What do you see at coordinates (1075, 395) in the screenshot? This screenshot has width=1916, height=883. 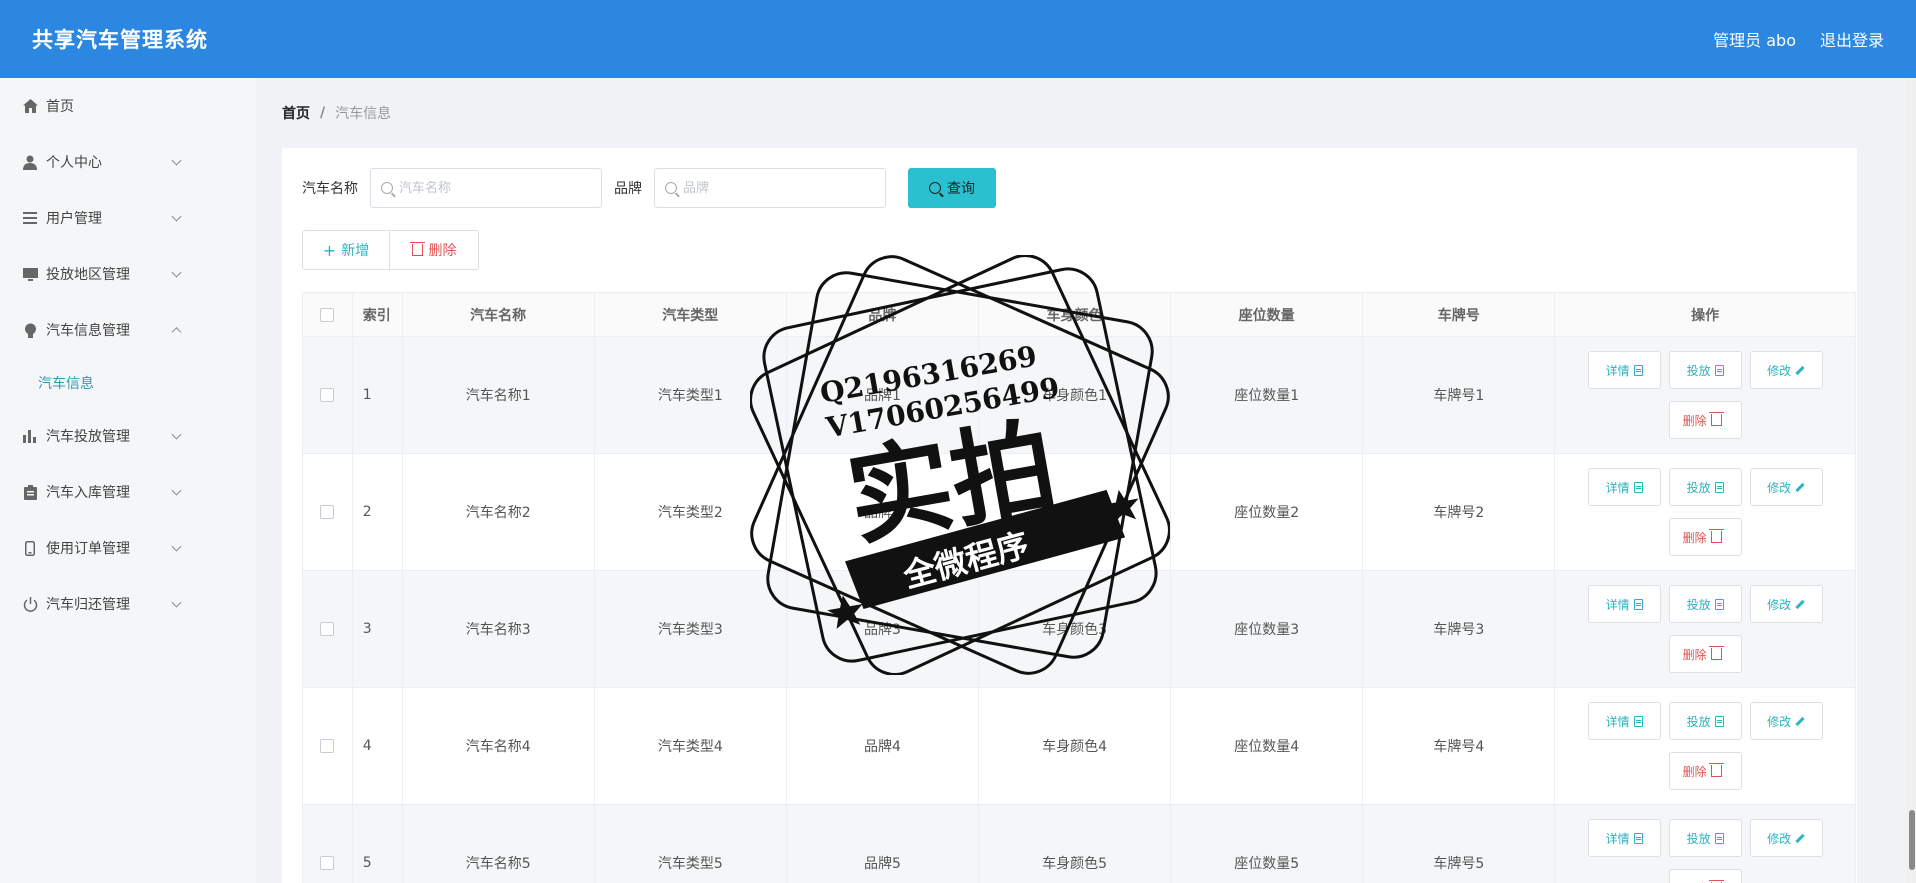 I see `cell-color: 车身颜色1` at bounding box center [1075, 395].